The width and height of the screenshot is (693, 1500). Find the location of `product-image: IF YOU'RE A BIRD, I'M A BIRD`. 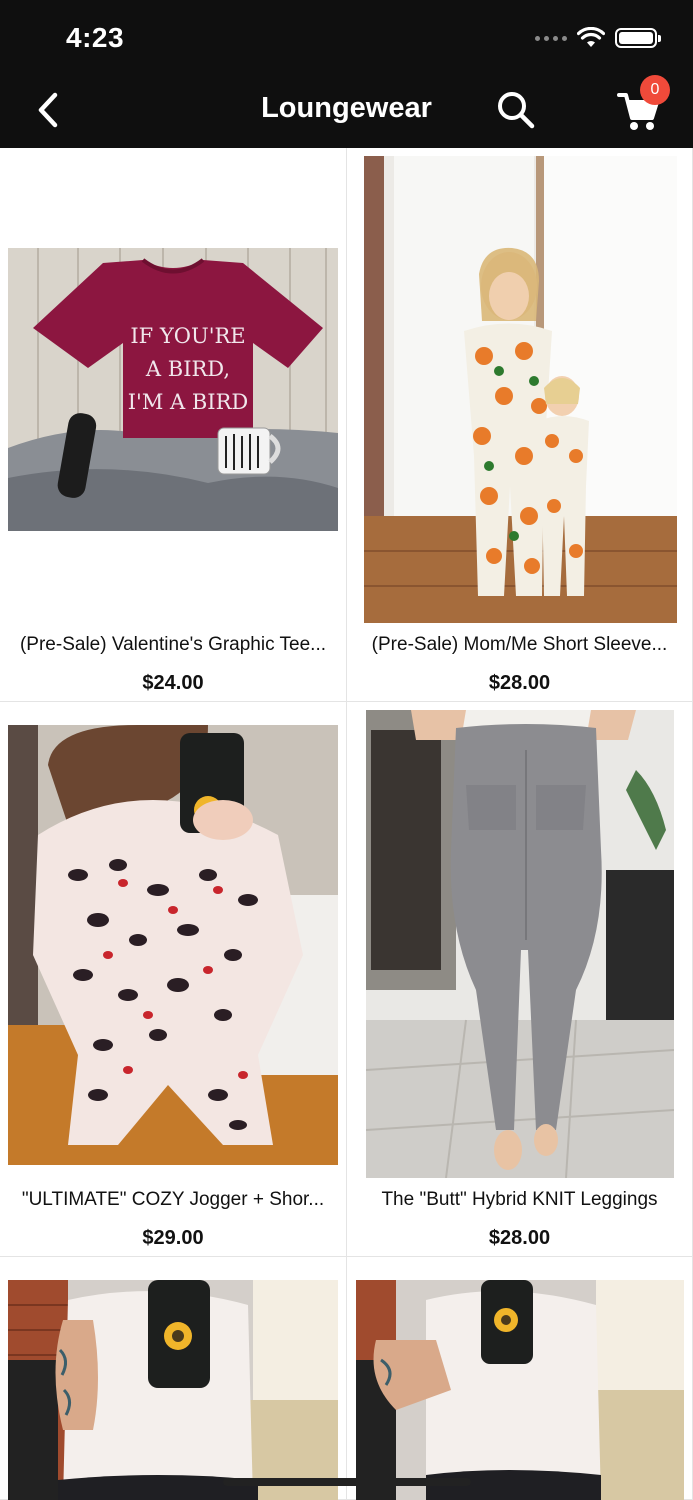

product-image: IF YOU'RE A BIRD, I'M A BIRD is located at coordinates (173, 389).